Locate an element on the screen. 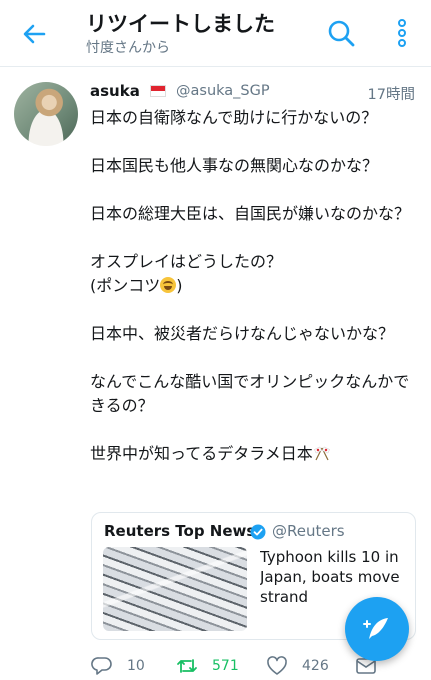 The width and height of the screenshot is (431, 680). compose-button is located at coordinates (377, 629).